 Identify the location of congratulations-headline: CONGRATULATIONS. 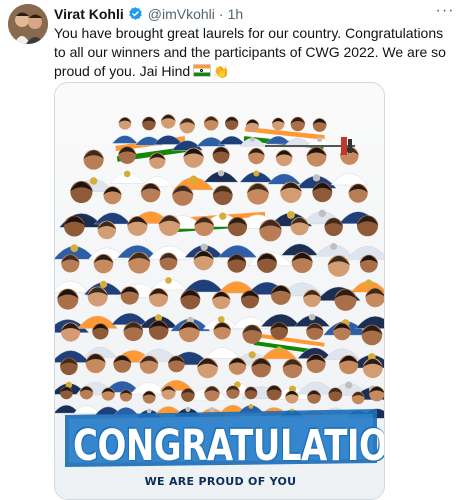
(229, 446).